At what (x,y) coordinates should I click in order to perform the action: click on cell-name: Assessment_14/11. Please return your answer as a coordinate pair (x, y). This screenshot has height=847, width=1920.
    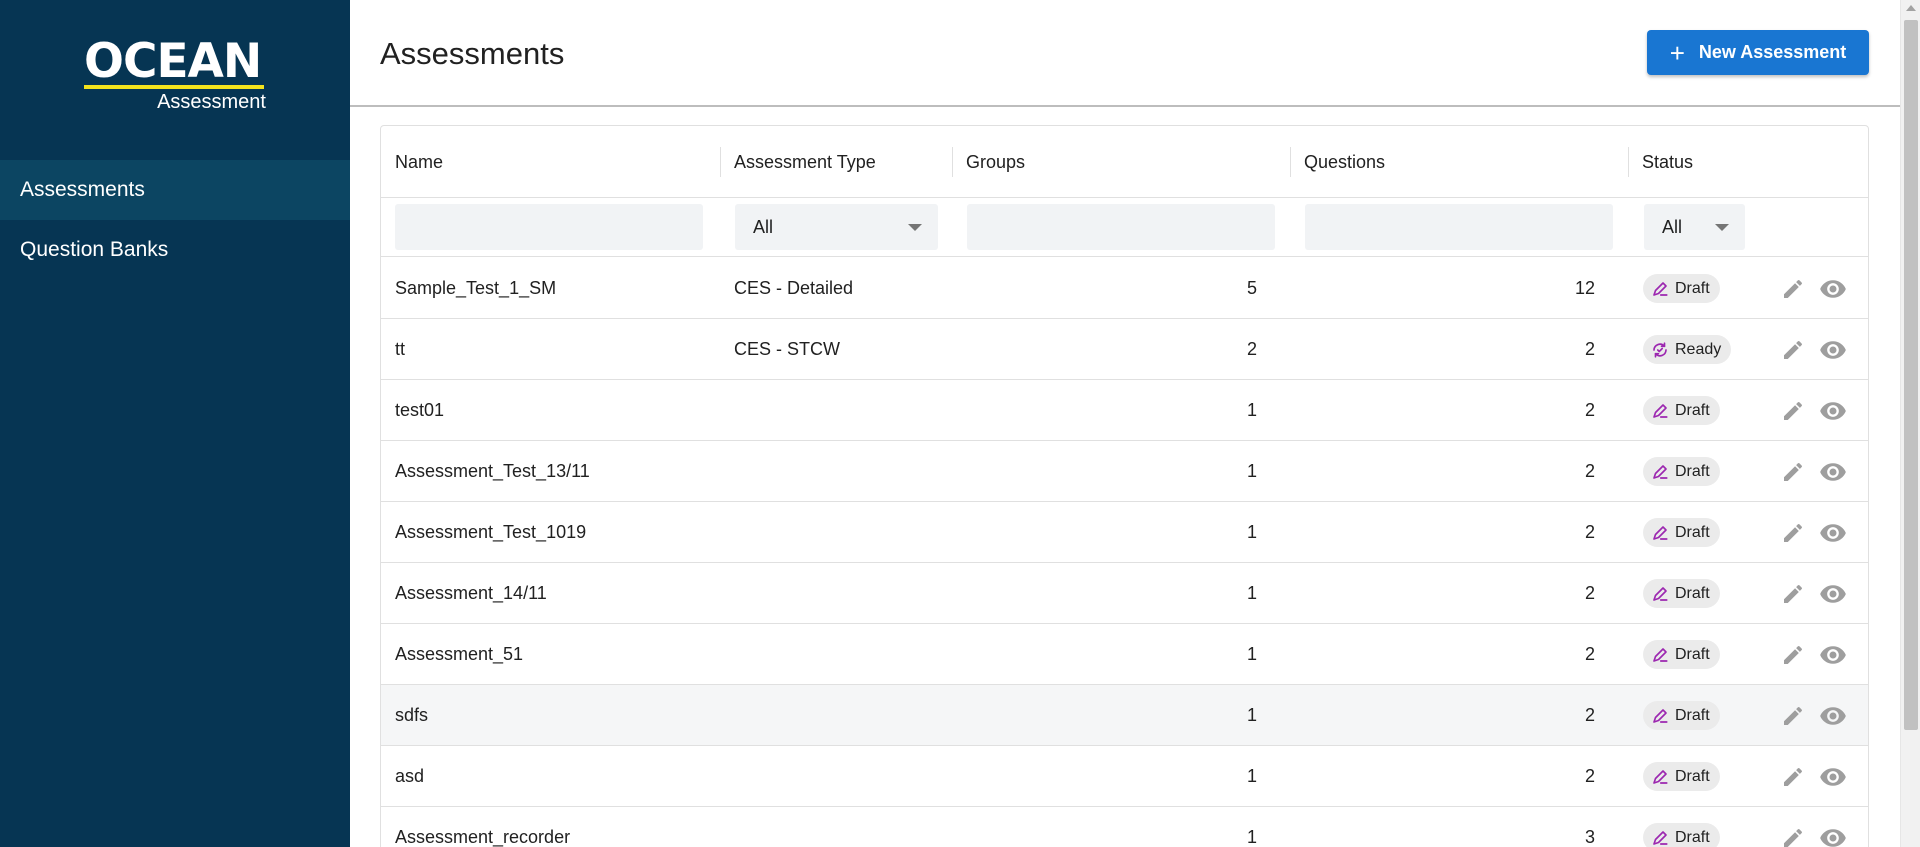
    Looking at the image, I should click on (471, 593).